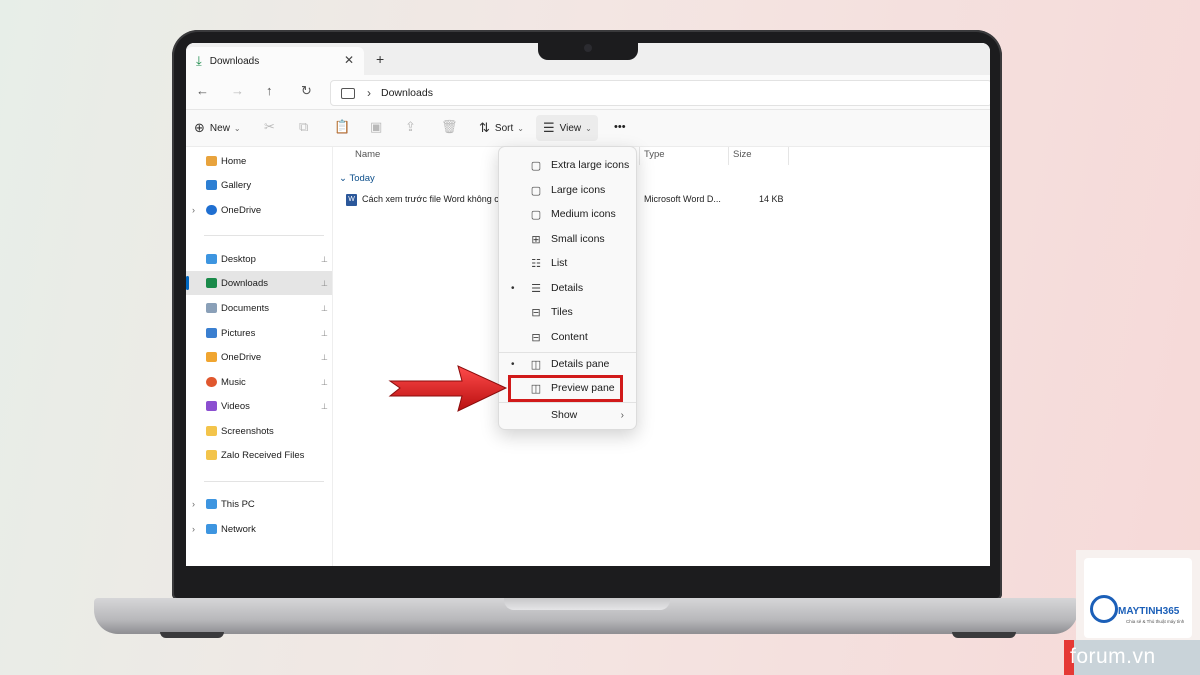 Image resolution: width=1200 pixels, height=675 pixels. What do you see at coordinates (565, 388) in the screenshot?
I see `preview-pane-highlight` at bounding box center [565, 388].